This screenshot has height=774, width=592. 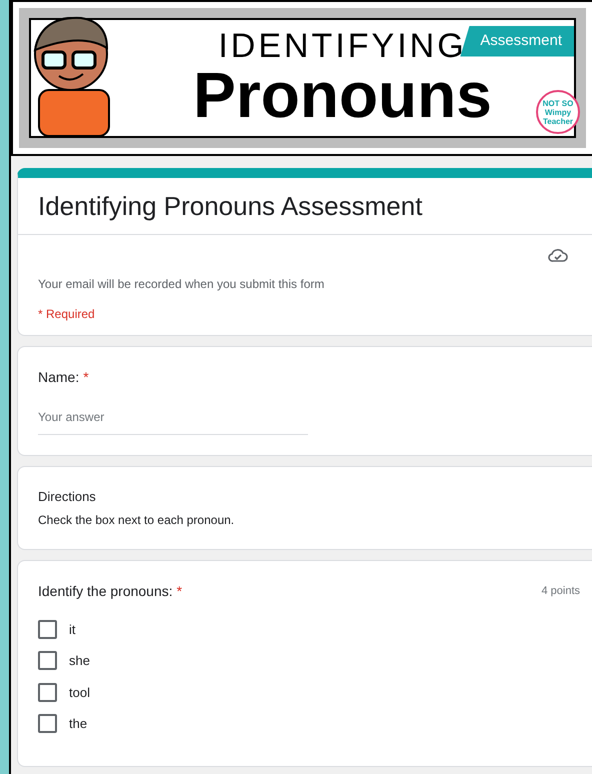 What do you see at coordinates (230, 206) in the screenshot?
I see `form-title: Identifying Pronouns Assessment` at bounding box center [230, 206].